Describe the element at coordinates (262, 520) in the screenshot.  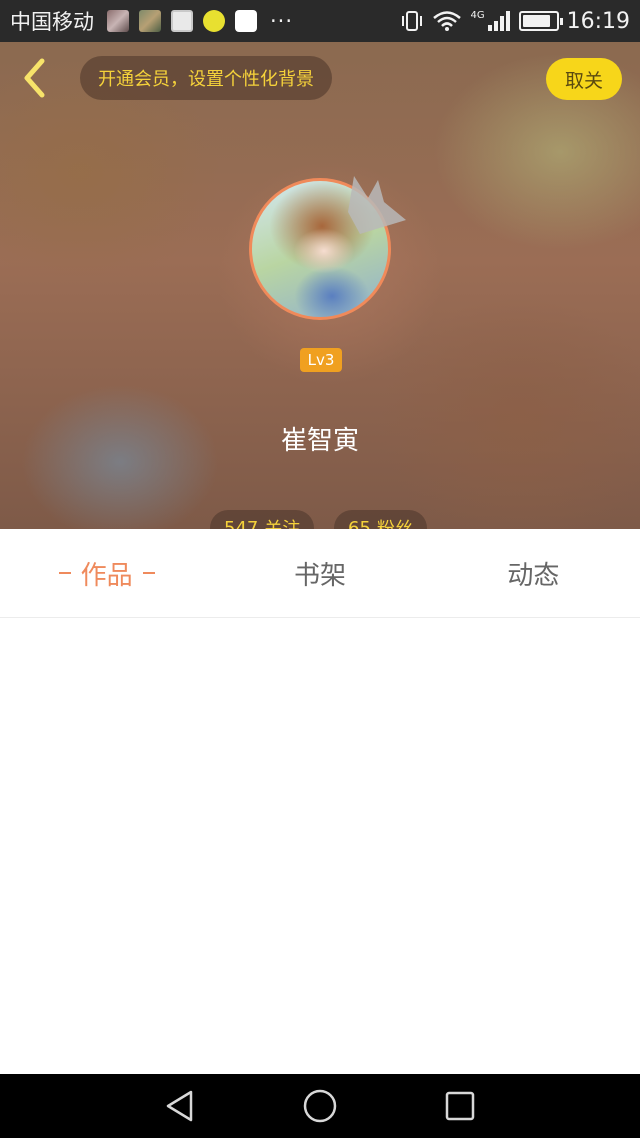
I see `following-stat: 547 关注` at that location.